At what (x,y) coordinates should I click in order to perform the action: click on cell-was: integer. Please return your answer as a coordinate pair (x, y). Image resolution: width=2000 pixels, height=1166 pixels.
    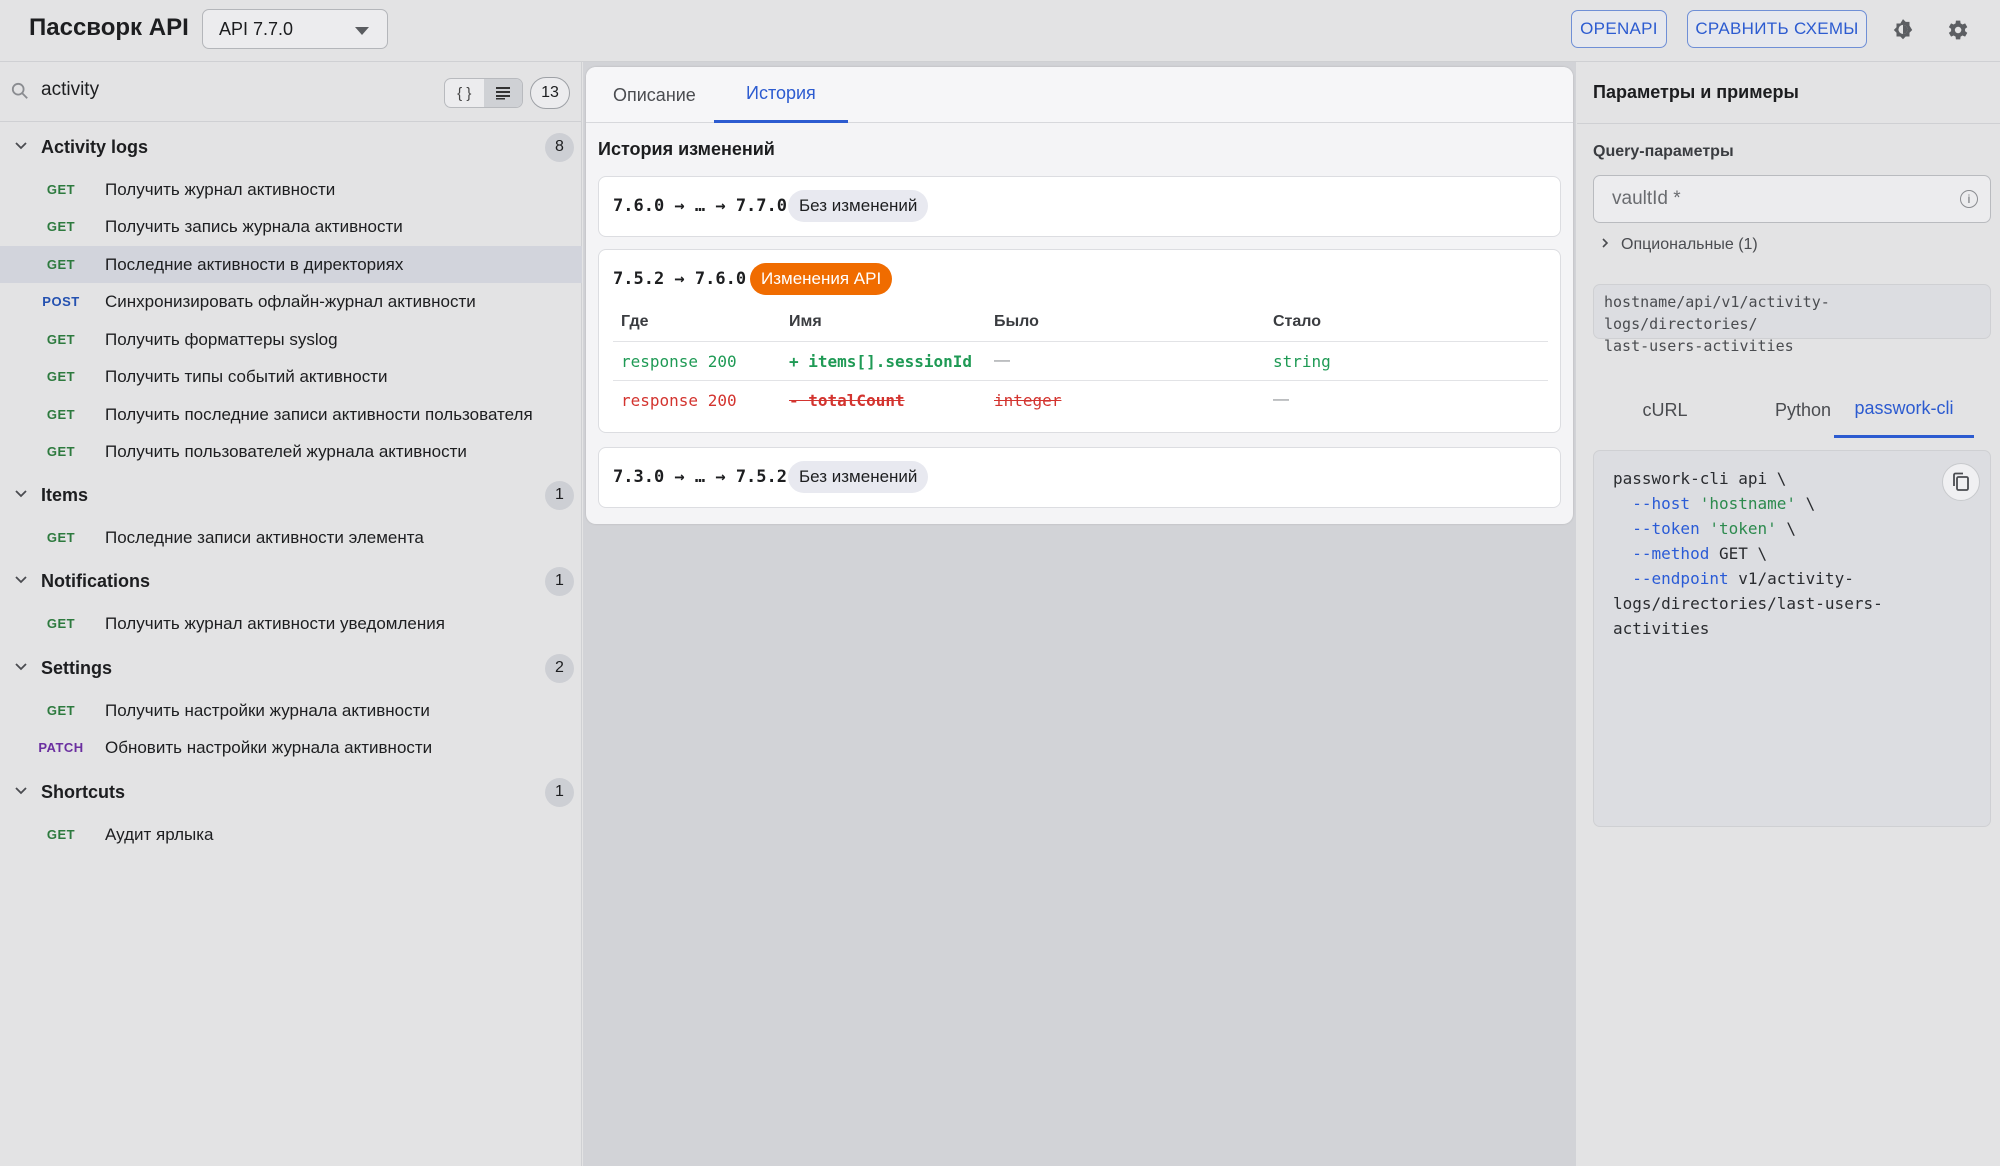
    Looking at the image, I should click on (1028, 400).